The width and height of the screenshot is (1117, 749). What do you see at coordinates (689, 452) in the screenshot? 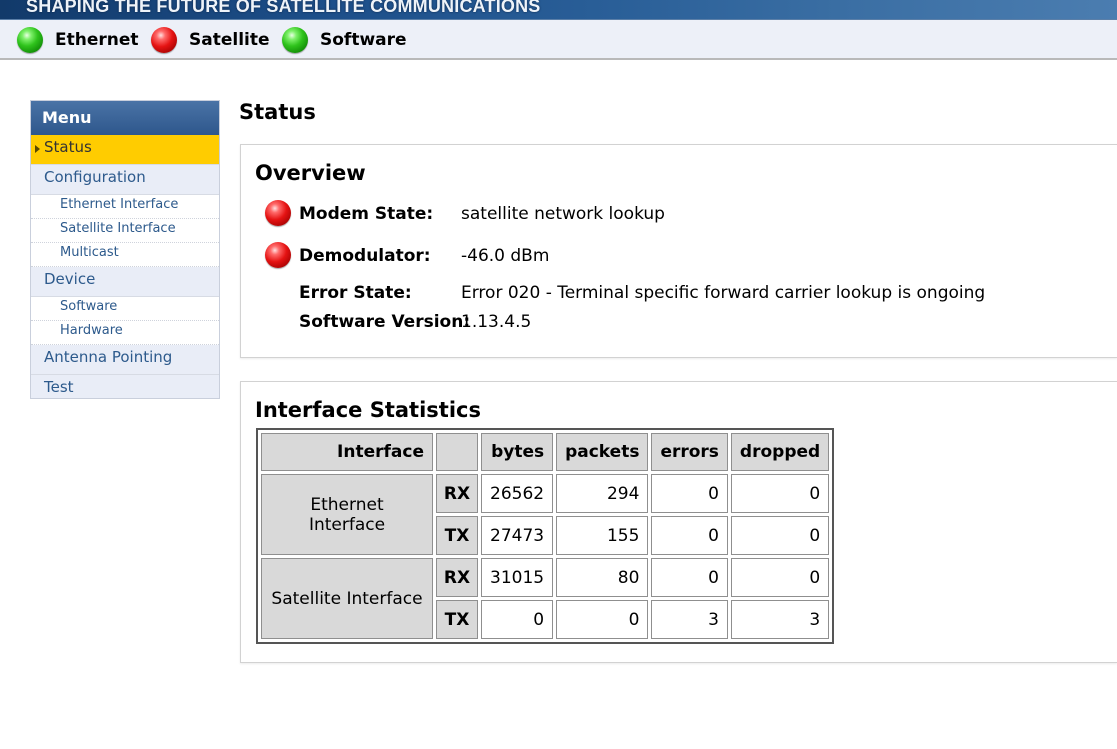
I see `header-errors: errors` at bounding box center [689, 452].